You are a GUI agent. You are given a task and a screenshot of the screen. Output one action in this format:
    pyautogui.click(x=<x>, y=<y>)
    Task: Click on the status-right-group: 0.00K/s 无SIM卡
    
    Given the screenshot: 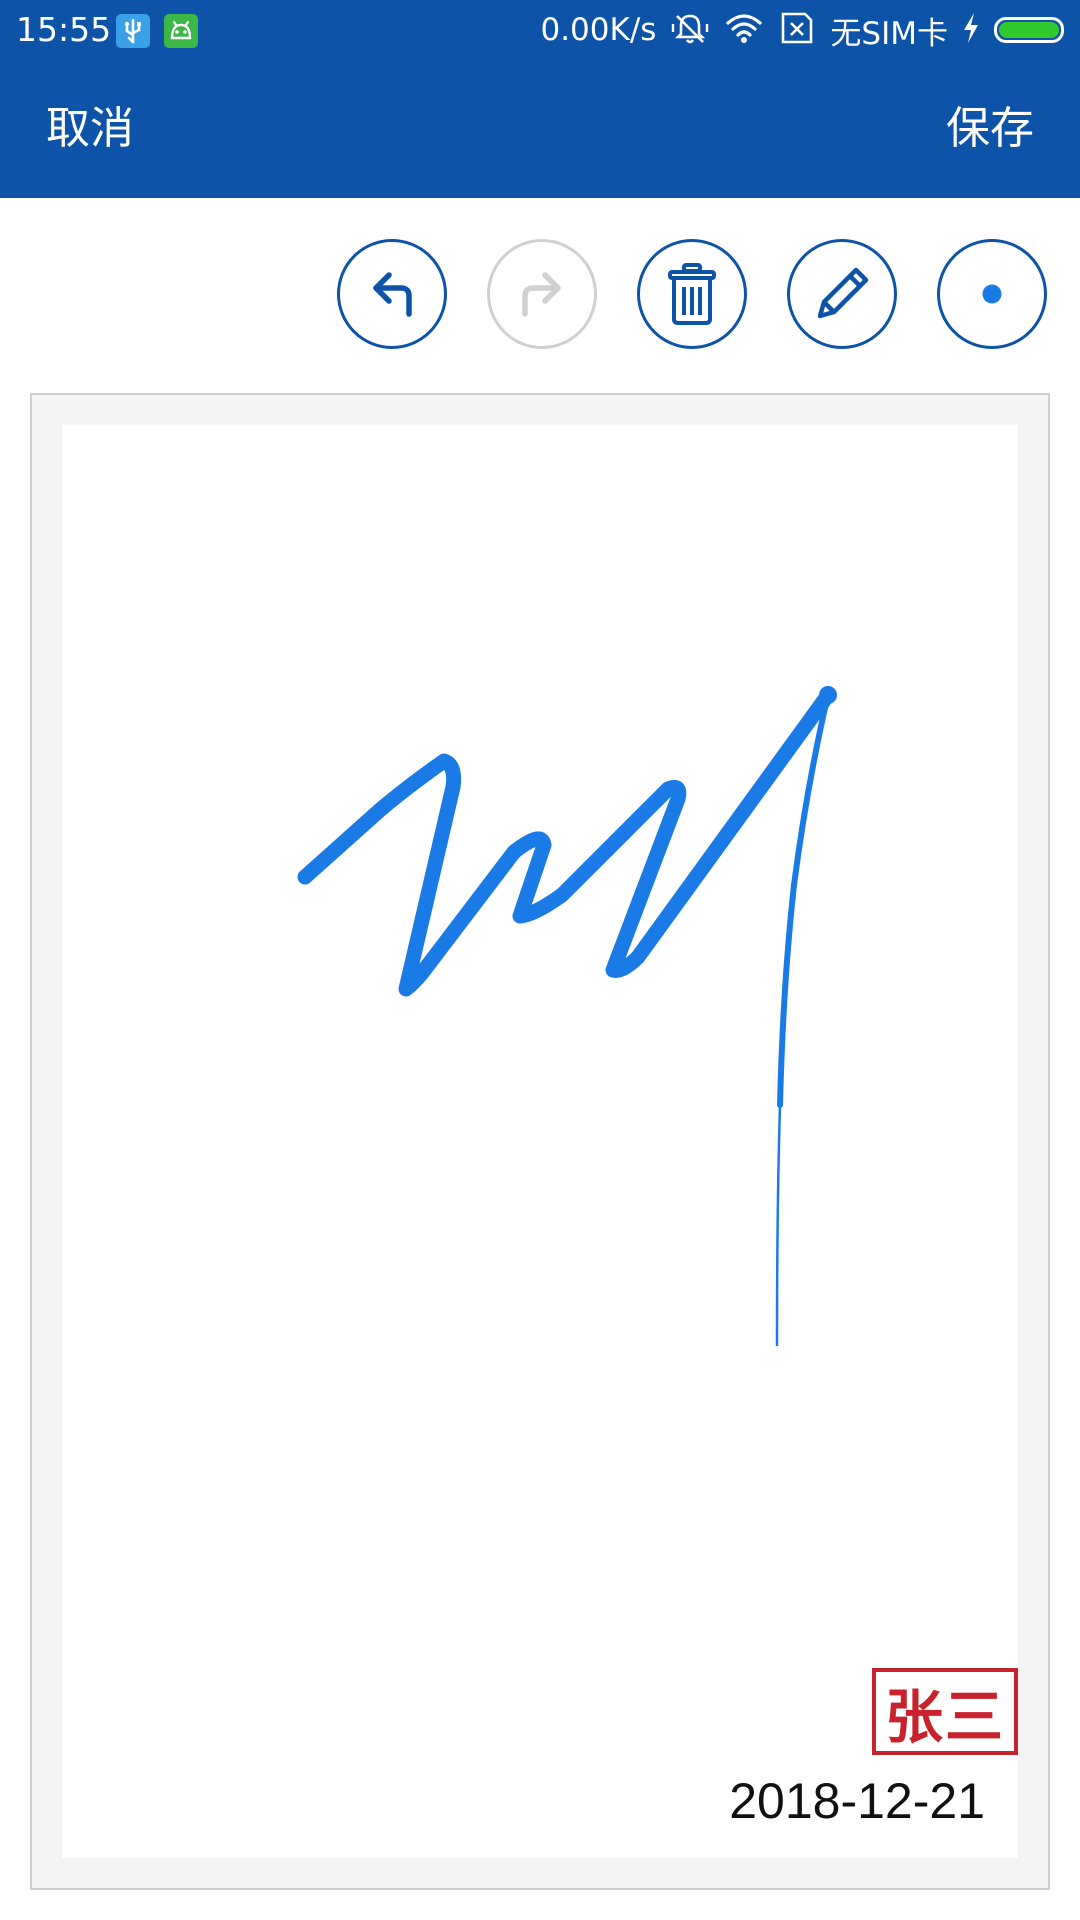 What is the action you would take?
    pyautogui.click(x=802, y=30)
    